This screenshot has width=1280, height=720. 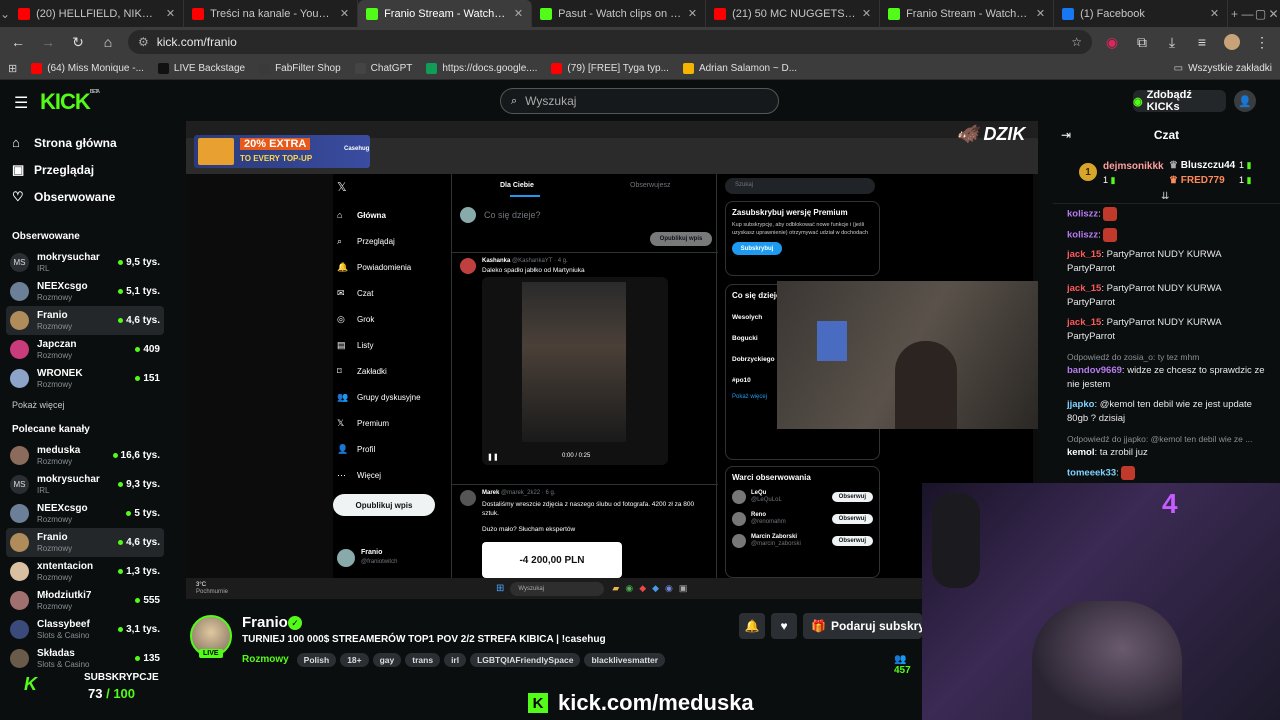 What do you see at coordinates (1094, 370) in the screenshot?
I see `chat-username: bandov9669` at bounding box center [1094, 370].